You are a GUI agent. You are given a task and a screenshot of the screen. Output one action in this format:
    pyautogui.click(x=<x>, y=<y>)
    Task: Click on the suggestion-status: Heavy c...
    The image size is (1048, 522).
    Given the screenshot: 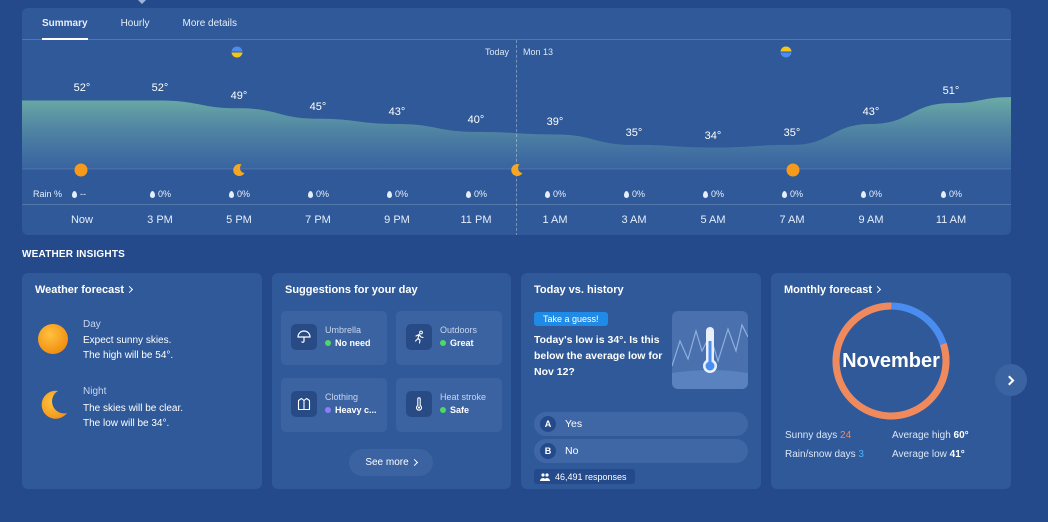 What is the action you would take?
    pyautogui.click(x=351, y=410)
    